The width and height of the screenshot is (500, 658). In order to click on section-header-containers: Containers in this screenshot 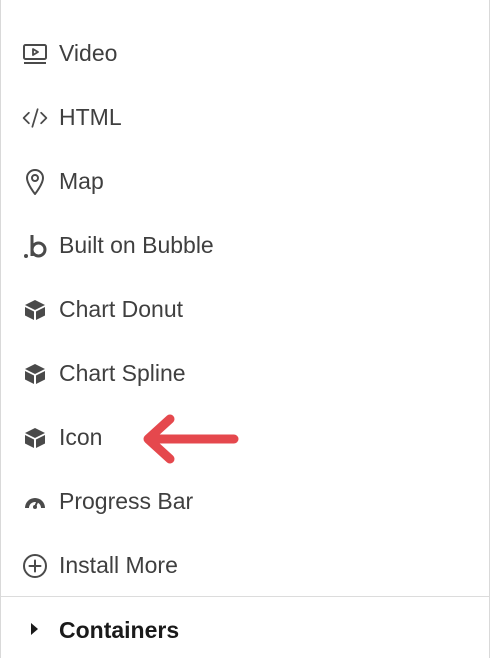, I will do `click(245, 627)`.